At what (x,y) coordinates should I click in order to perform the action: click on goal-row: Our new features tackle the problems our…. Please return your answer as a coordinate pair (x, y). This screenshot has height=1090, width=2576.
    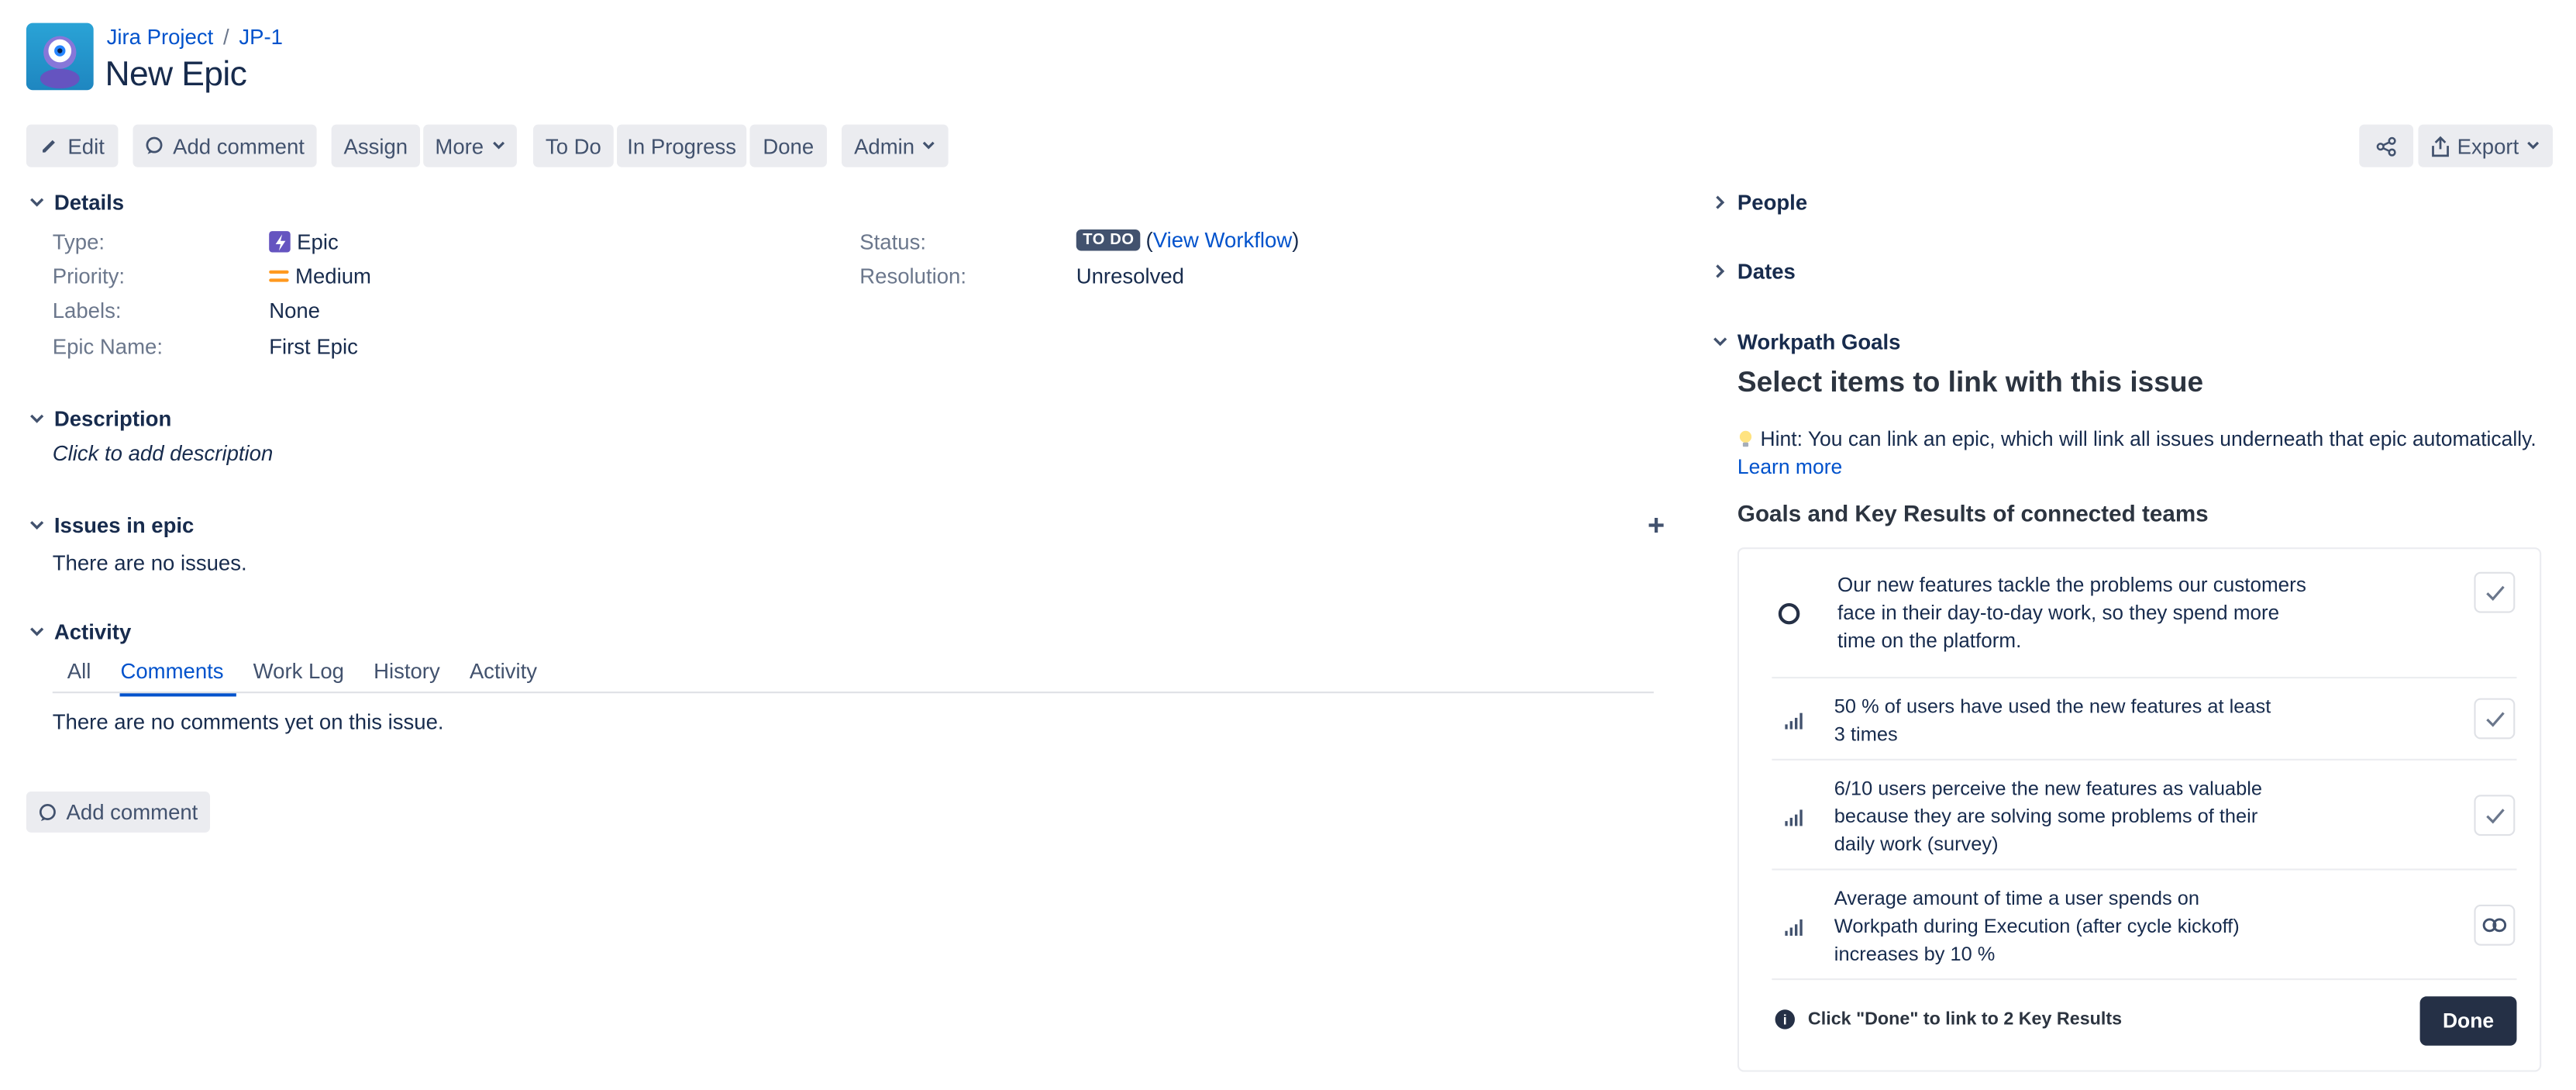
    Looking at the image, I should click on (2144, 614).